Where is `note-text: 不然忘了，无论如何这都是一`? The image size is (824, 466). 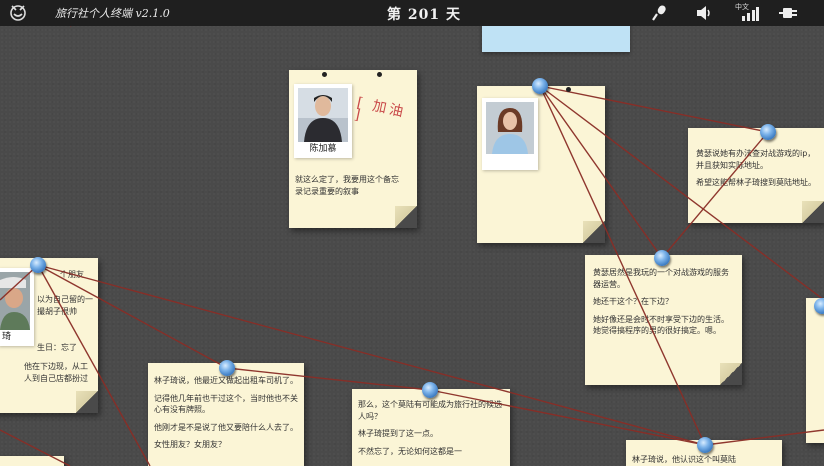 note-text: 不然忘了，无论如何这都是一 is located at coordinates (410, 451).